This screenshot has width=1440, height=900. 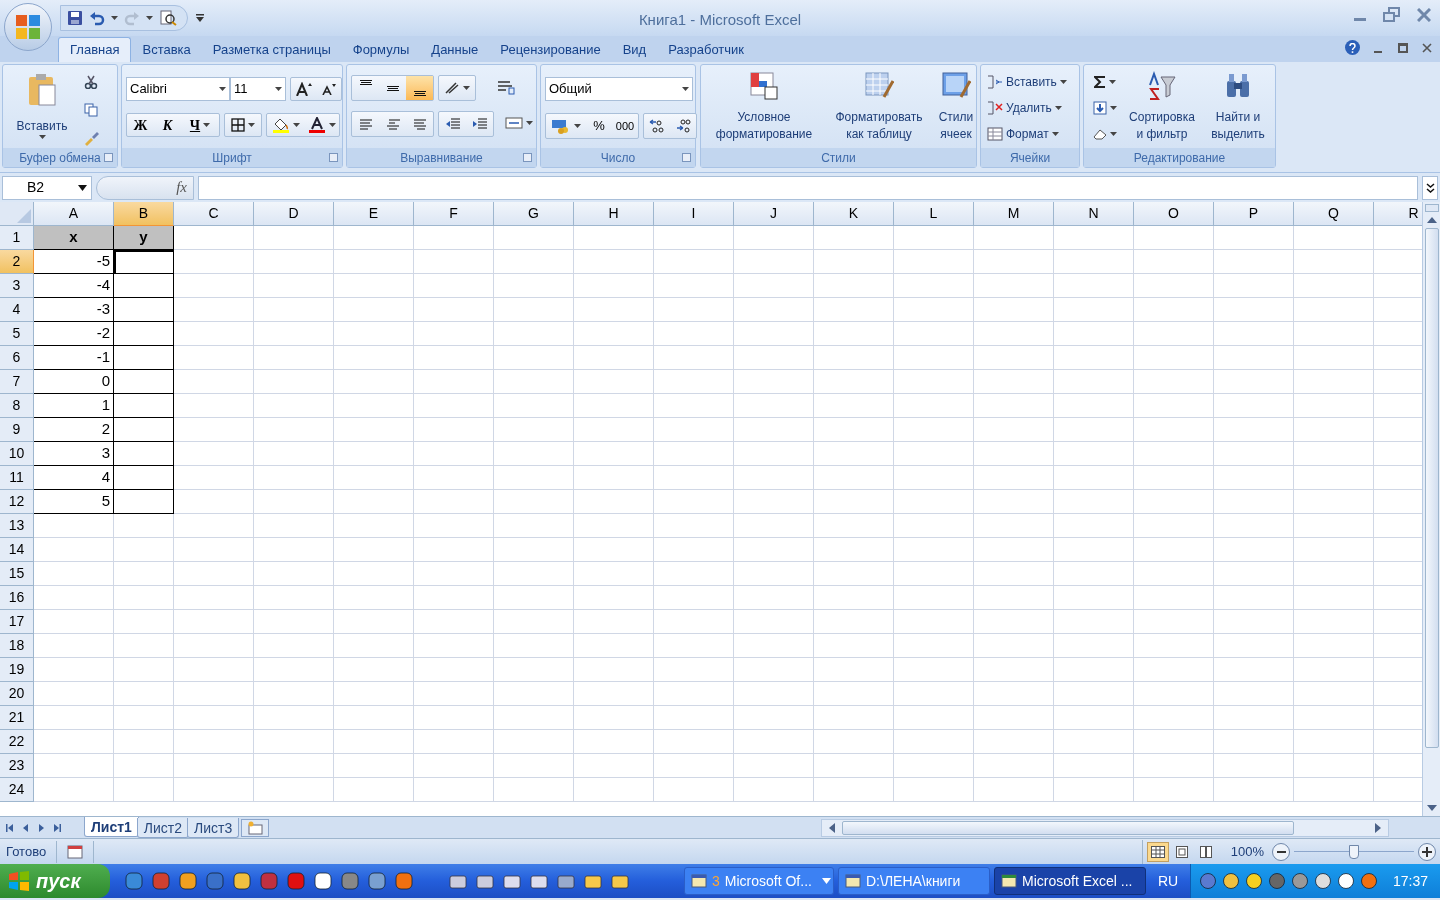 What do you see at coordinates (17, 238) in the screenshot?
I see `row-header: 1` at bounding box center [17, 238].